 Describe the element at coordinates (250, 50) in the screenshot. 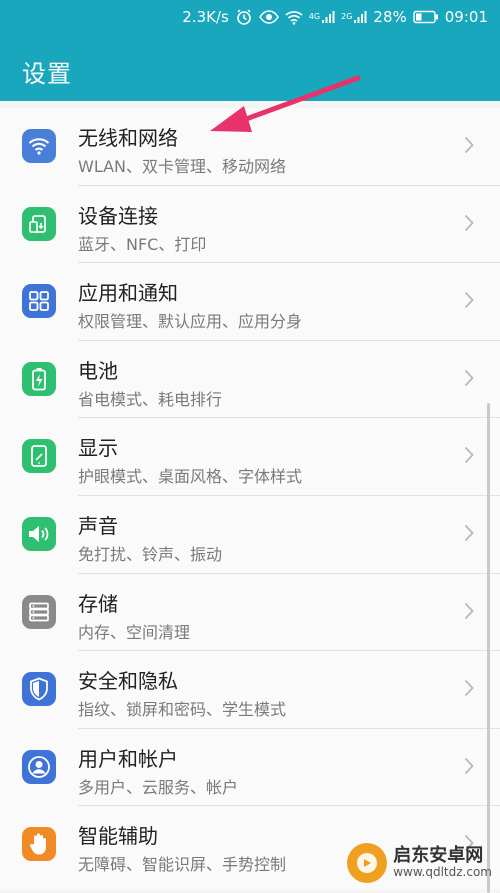

I see `app-header: 2.3K/s 4G 2G 28% 09:01 设置` at that location.